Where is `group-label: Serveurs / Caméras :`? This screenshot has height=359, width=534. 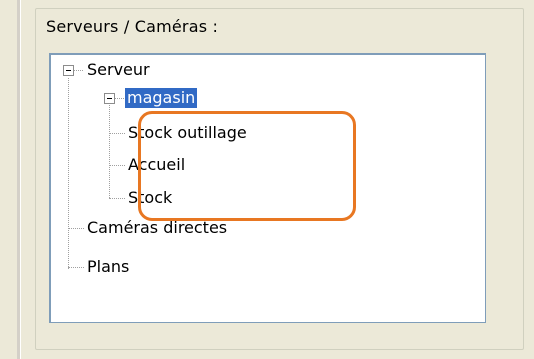
group-label: Serveurs / Caméras : is located at coordinates (132, 26).